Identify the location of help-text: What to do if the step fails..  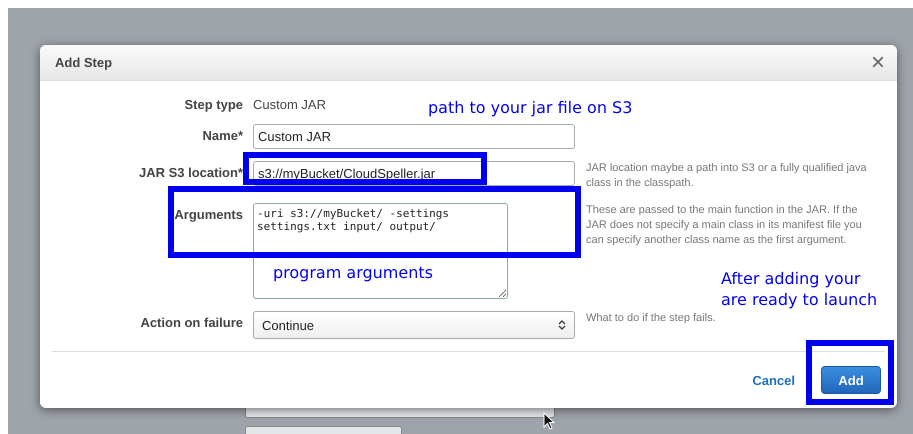
(651, 318).